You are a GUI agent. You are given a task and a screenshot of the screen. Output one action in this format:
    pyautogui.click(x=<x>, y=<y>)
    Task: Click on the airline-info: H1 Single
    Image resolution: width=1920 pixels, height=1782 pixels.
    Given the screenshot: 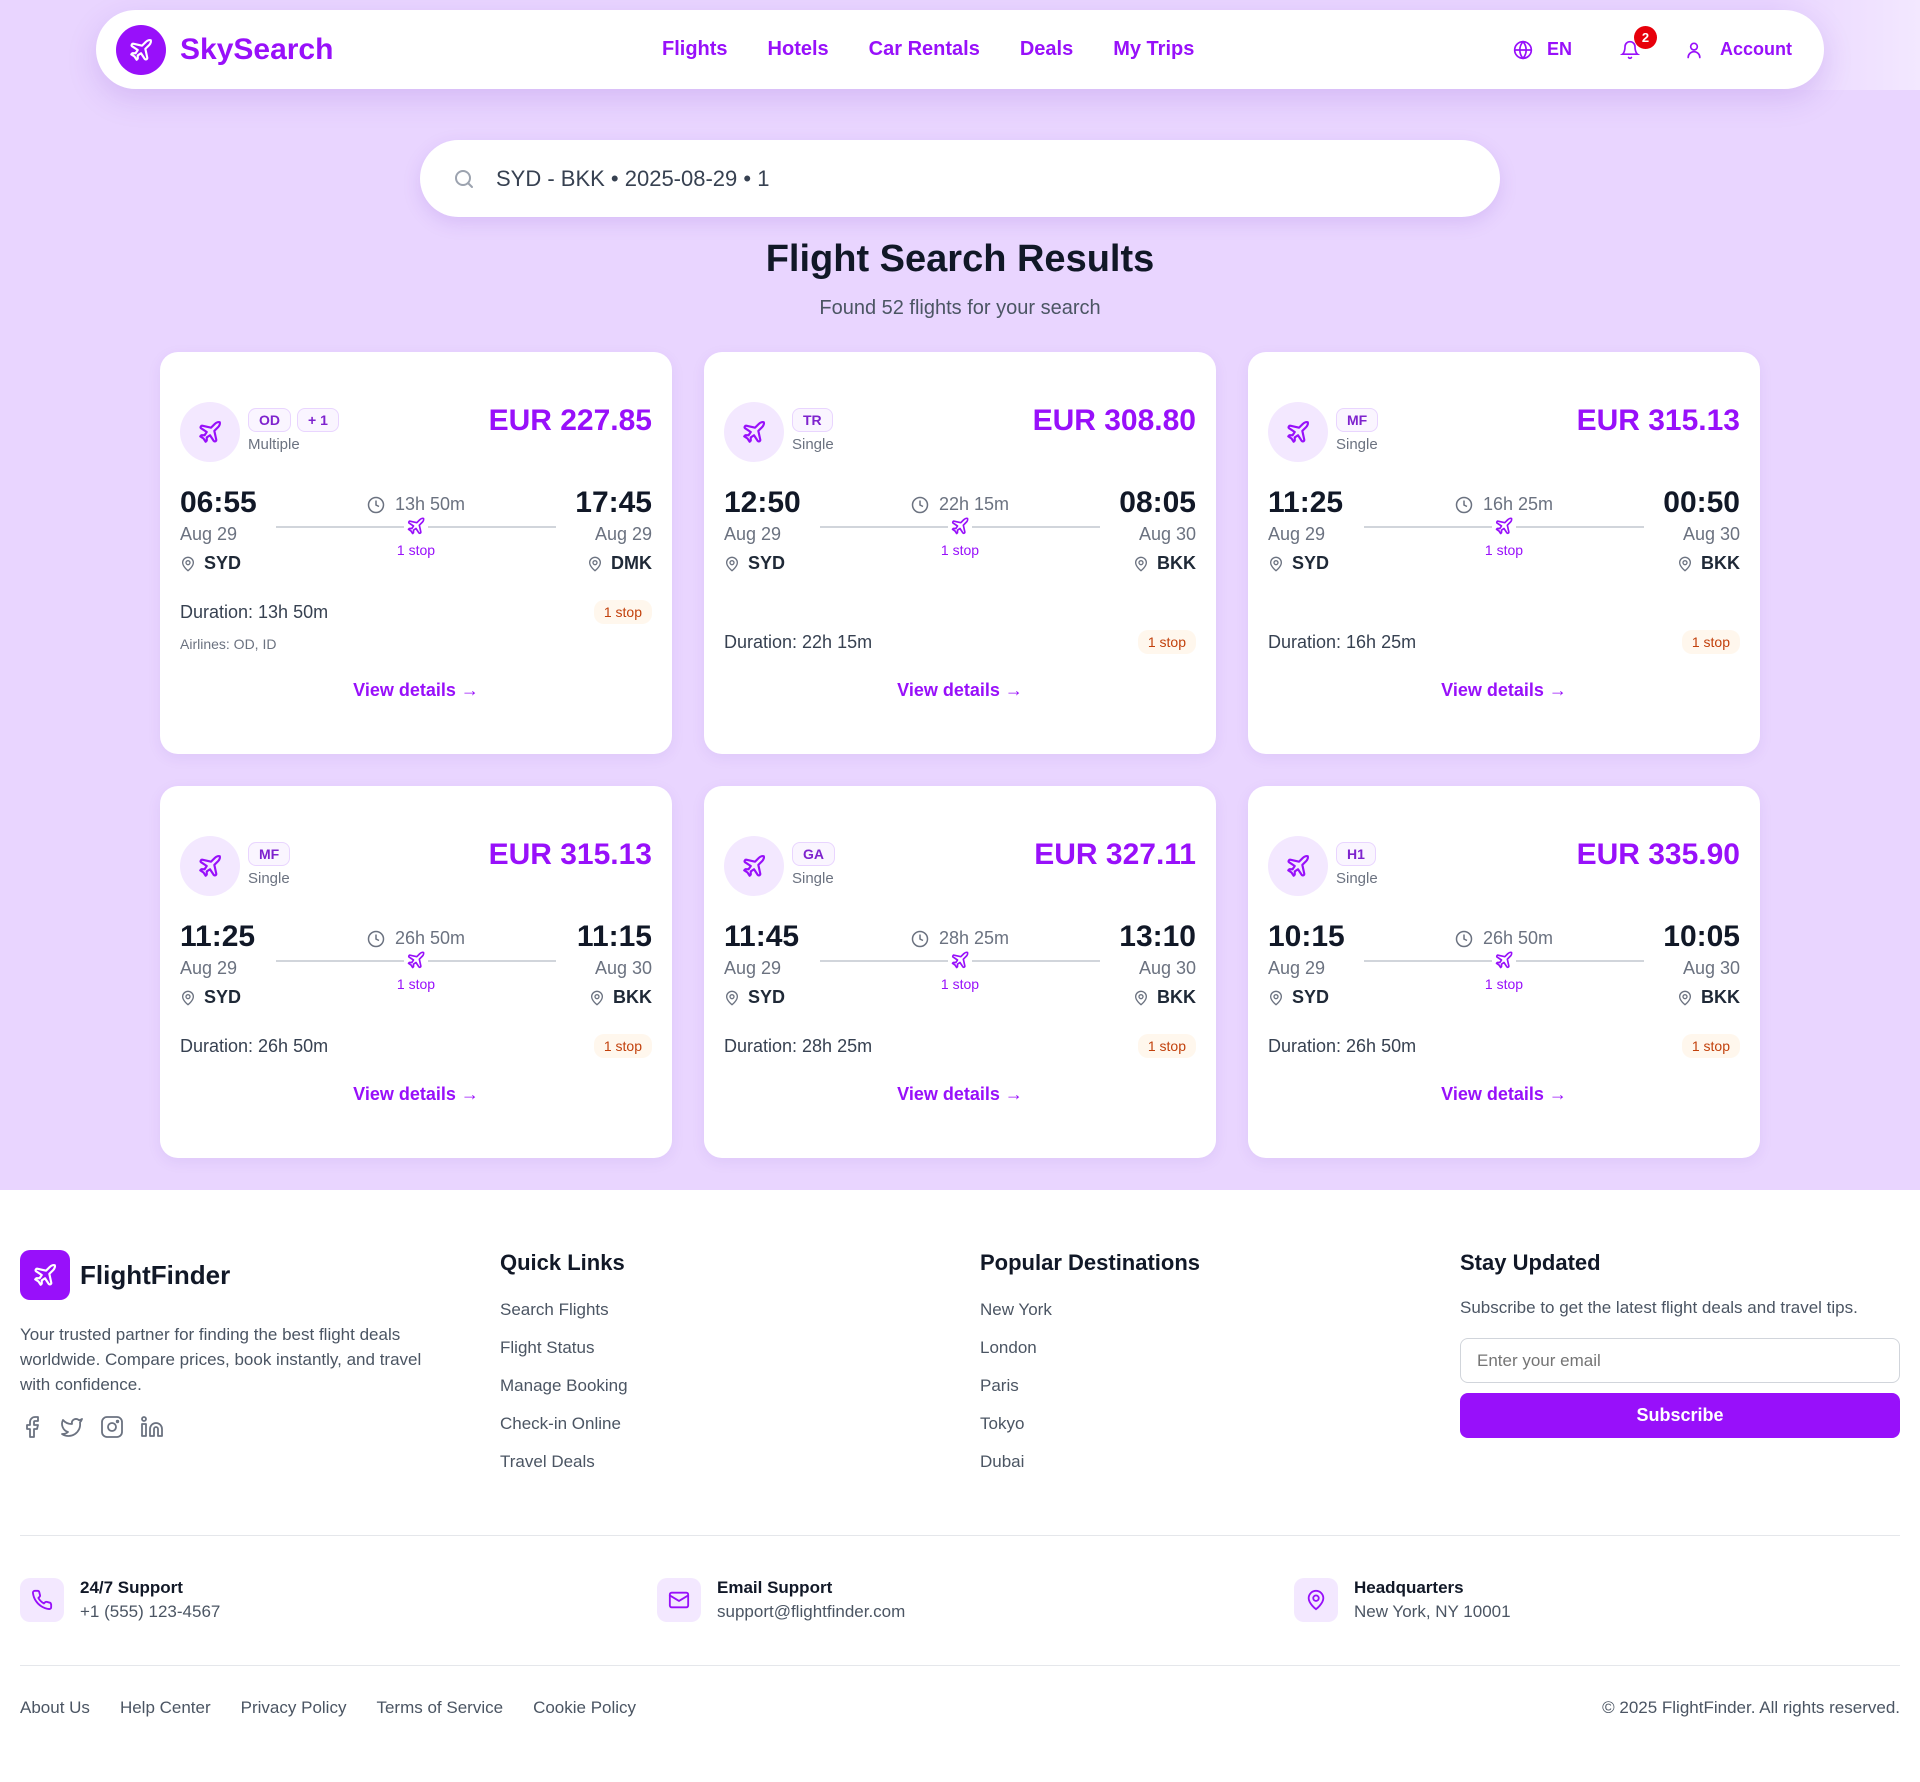 What is the action you would take?
    pyautogui.click(x=1357, y=864)
    